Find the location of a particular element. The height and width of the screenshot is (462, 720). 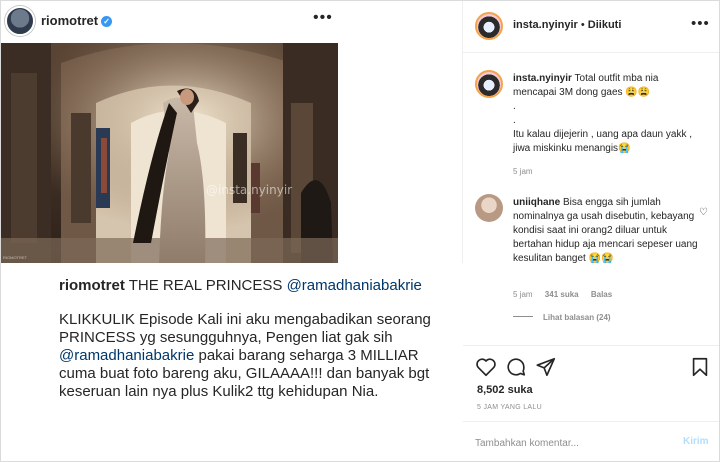

comment-likes: 341 suka is located at coordinates (562, 294).